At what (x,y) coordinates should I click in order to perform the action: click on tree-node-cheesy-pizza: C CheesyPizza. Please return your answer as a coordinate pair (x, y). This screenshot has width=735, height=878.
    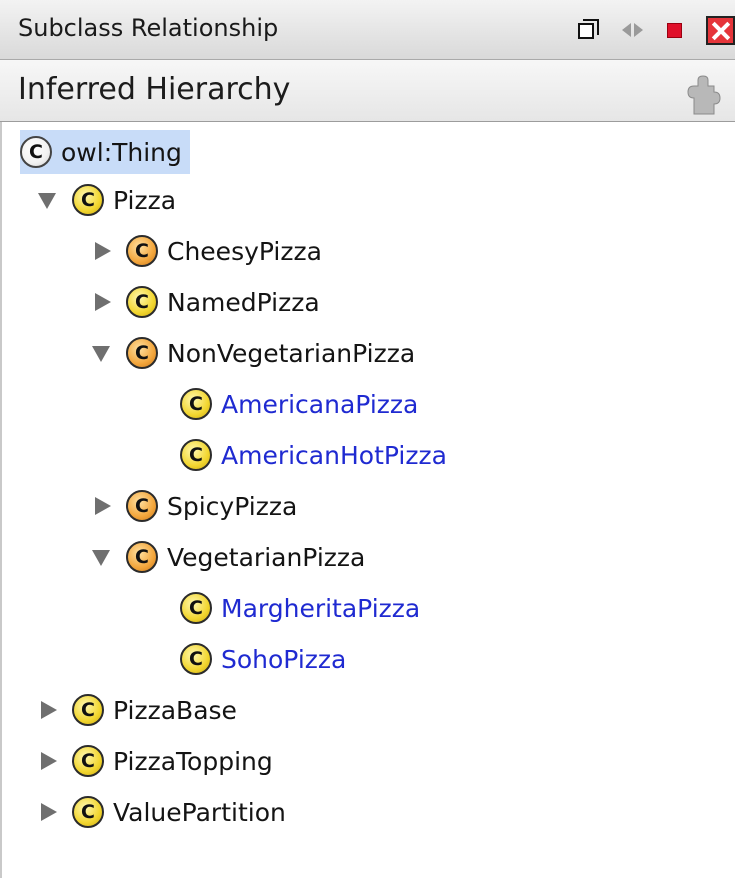
    Looking at the image, I should click on (206, 251).